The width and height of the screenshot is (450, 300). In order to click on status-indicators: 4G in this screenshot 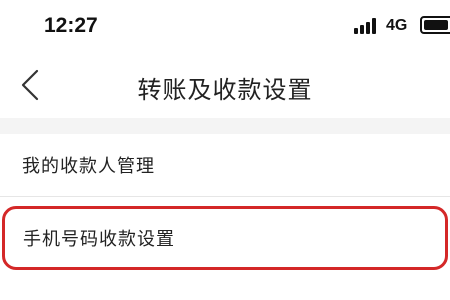, I will do `click(390, 27)`.